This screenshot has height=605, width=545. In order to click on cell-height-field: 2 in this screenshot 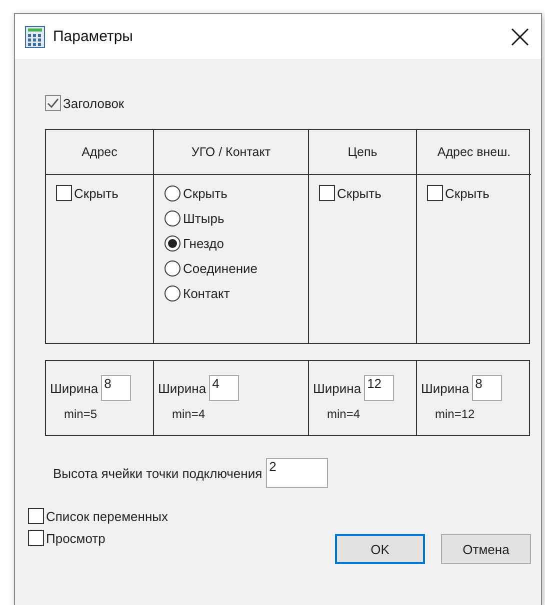, I will do `click(297, 473)`.